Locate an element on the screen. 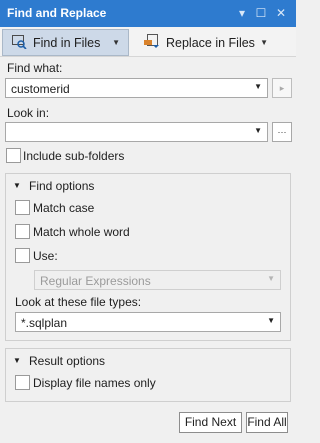 The image size is (320, 443). include-subfolders-label: Include sub-folders is located at coordinates (74, 156).